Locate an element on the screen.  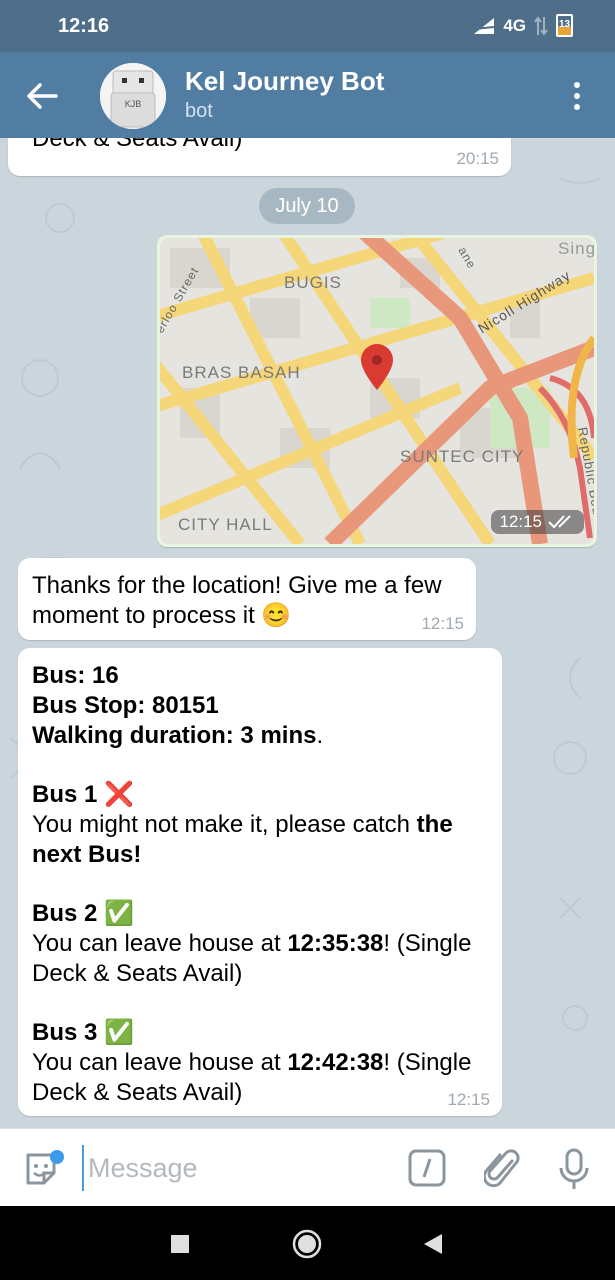
avatar-label: KJB is located at coordinates (133, 104).